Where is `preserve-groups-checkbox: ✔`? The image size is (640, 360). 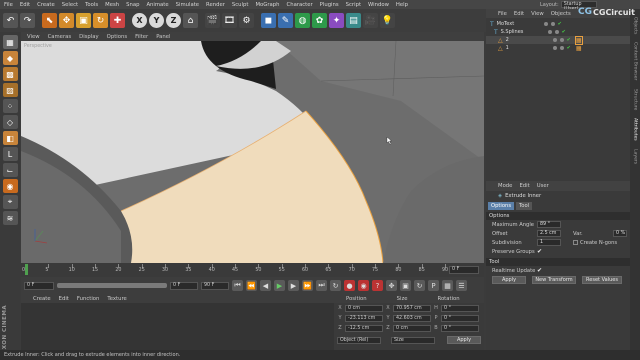 preserve-groups-checkbox: ✔ is located at coordinates (539, 251).